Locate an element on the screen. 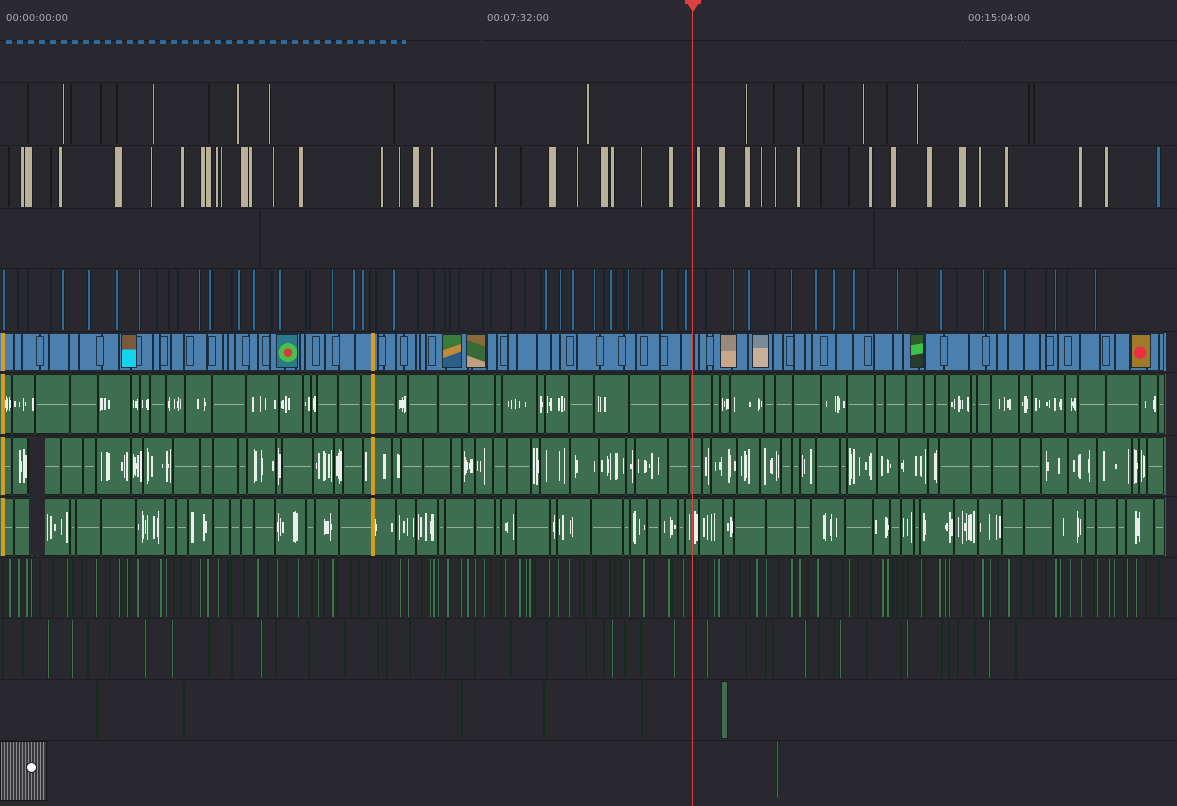 The image size is (1177, 806). timeline-track is located at coordinates (588, 710).